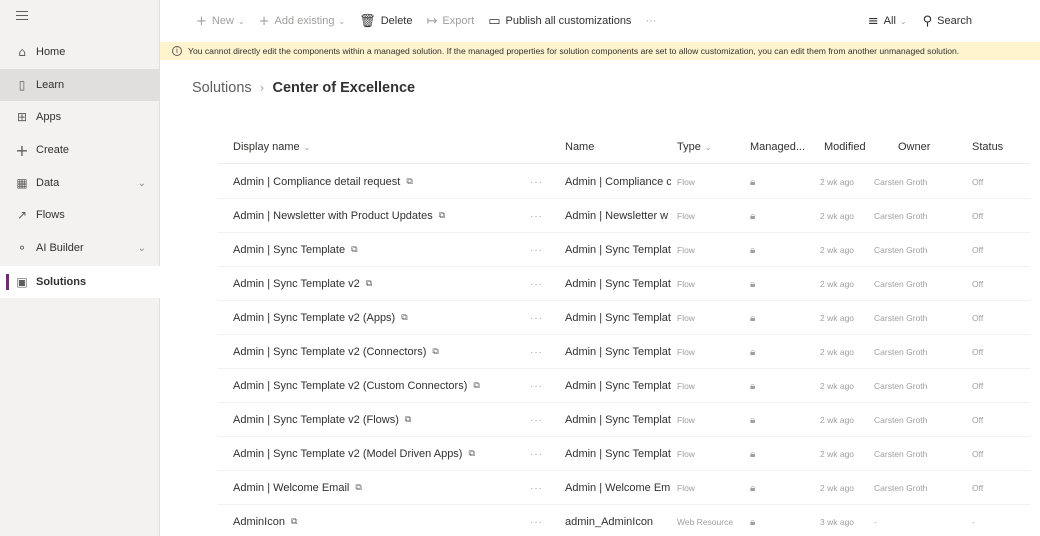 Image resolution: width=1040 pixels, height=536 pixels. Describe the element at coordinates (80, 85) in the screenshot. I see `sidebar-item-learn: ▯ Learn` at that location.